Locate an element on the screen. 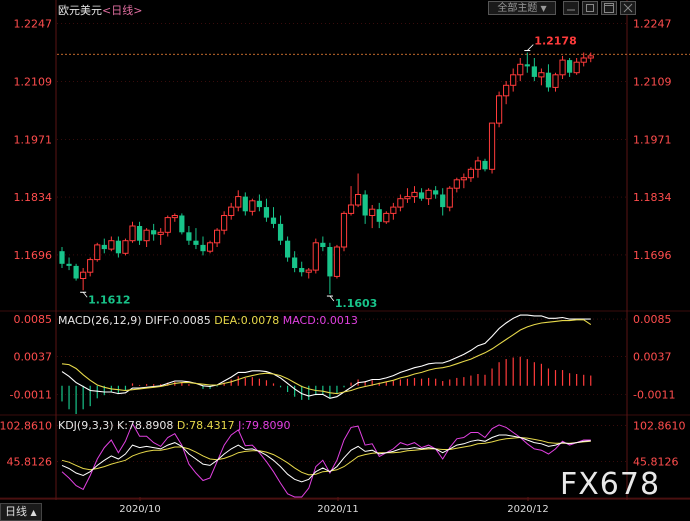 The width and height of the screenshot is (690, 521). kdj-left-tick: 45.8126 is located at coordinates (30, 462).